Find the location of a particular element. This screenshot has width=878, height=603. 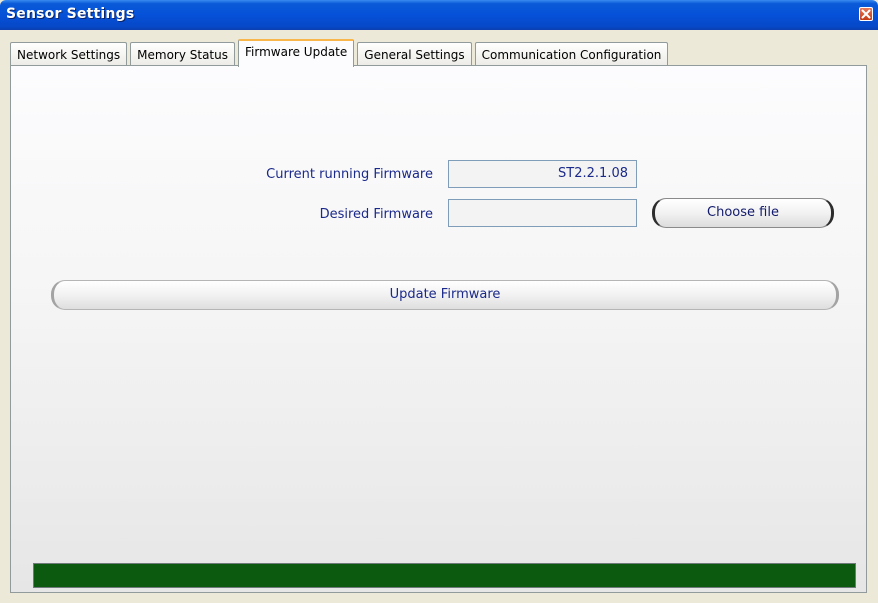

current-firmware-field: ST2.2.1.08 is located at coordinates (542, 174).